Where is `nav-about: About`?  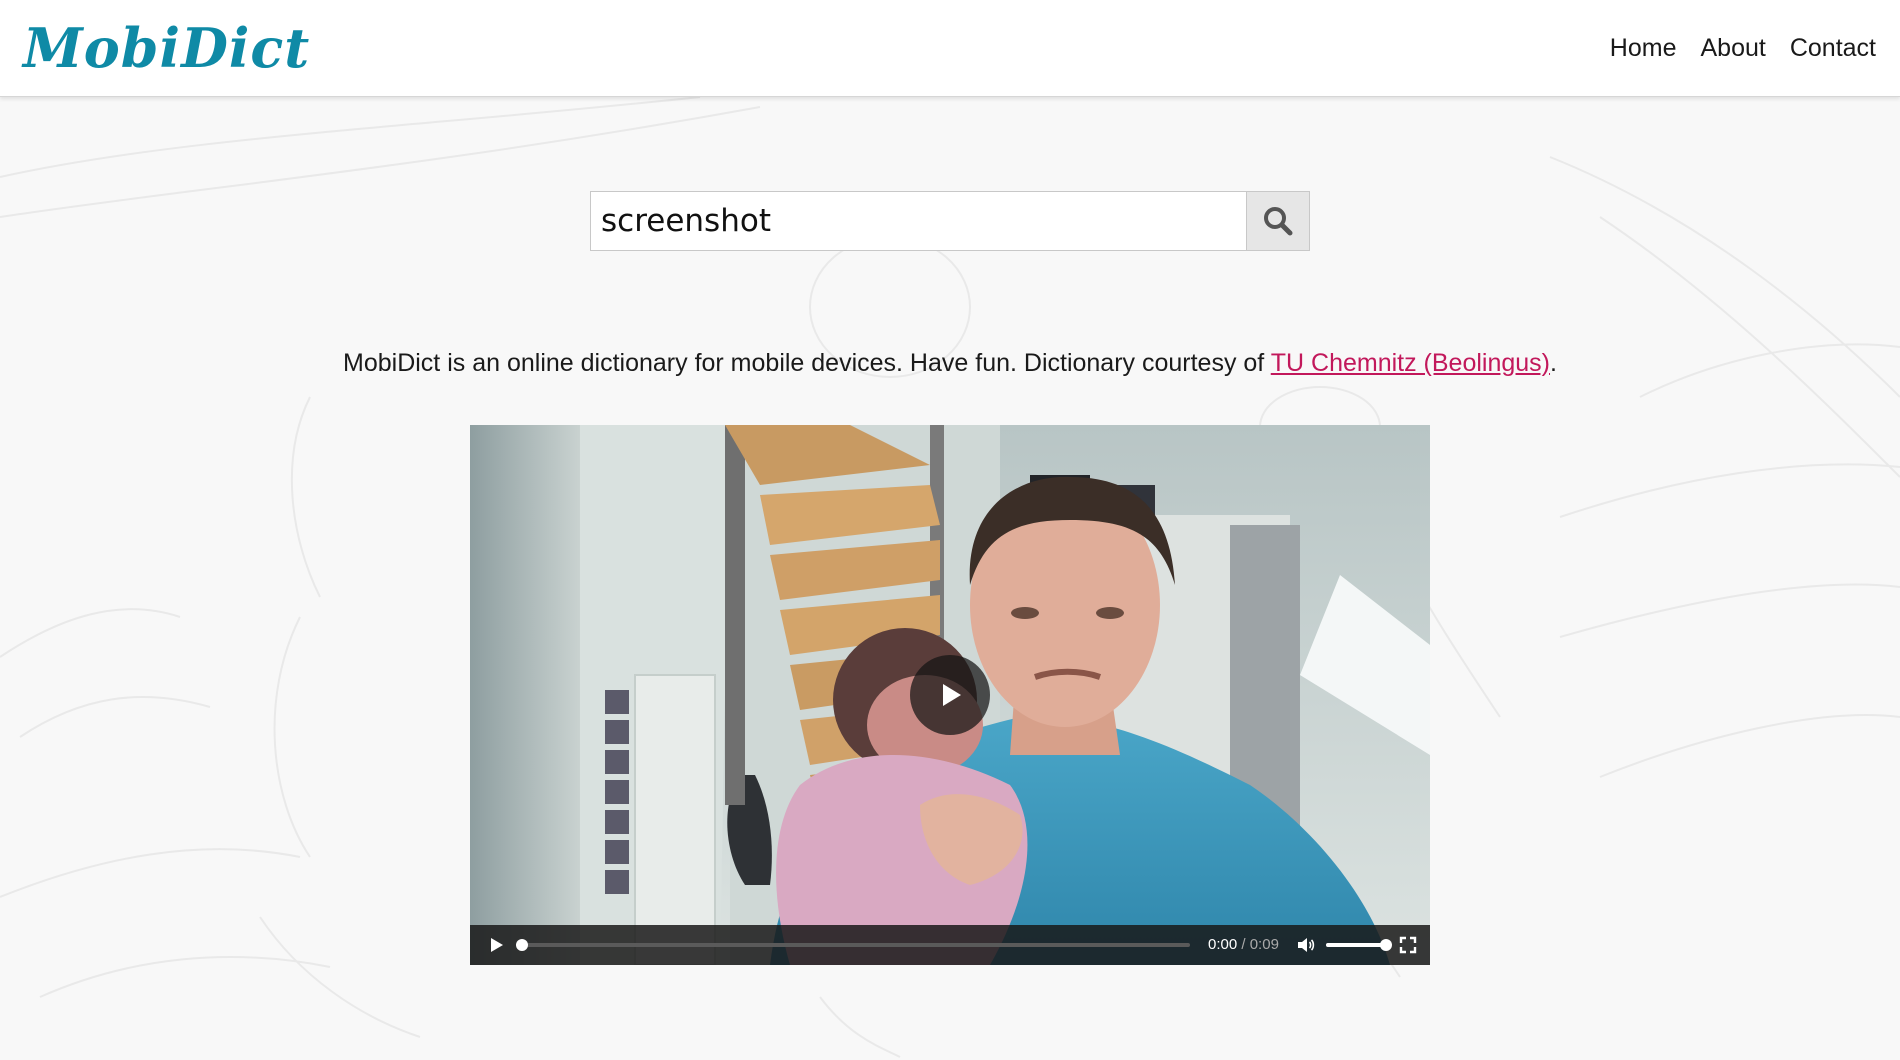
nav-about: About is located at coordinates (1732, 48).